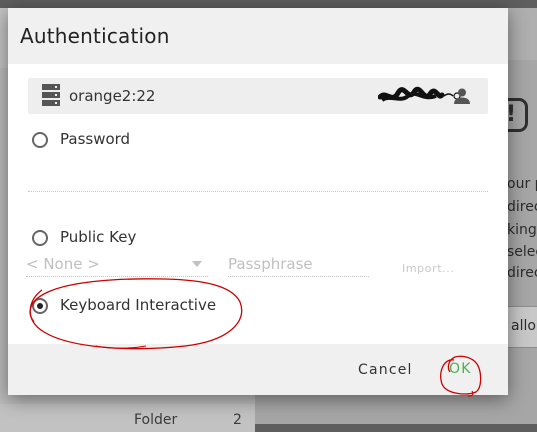  Describe the element at coordinates (156, 420) in the screenshot. I see `background-folder-label: Folder` at that location.